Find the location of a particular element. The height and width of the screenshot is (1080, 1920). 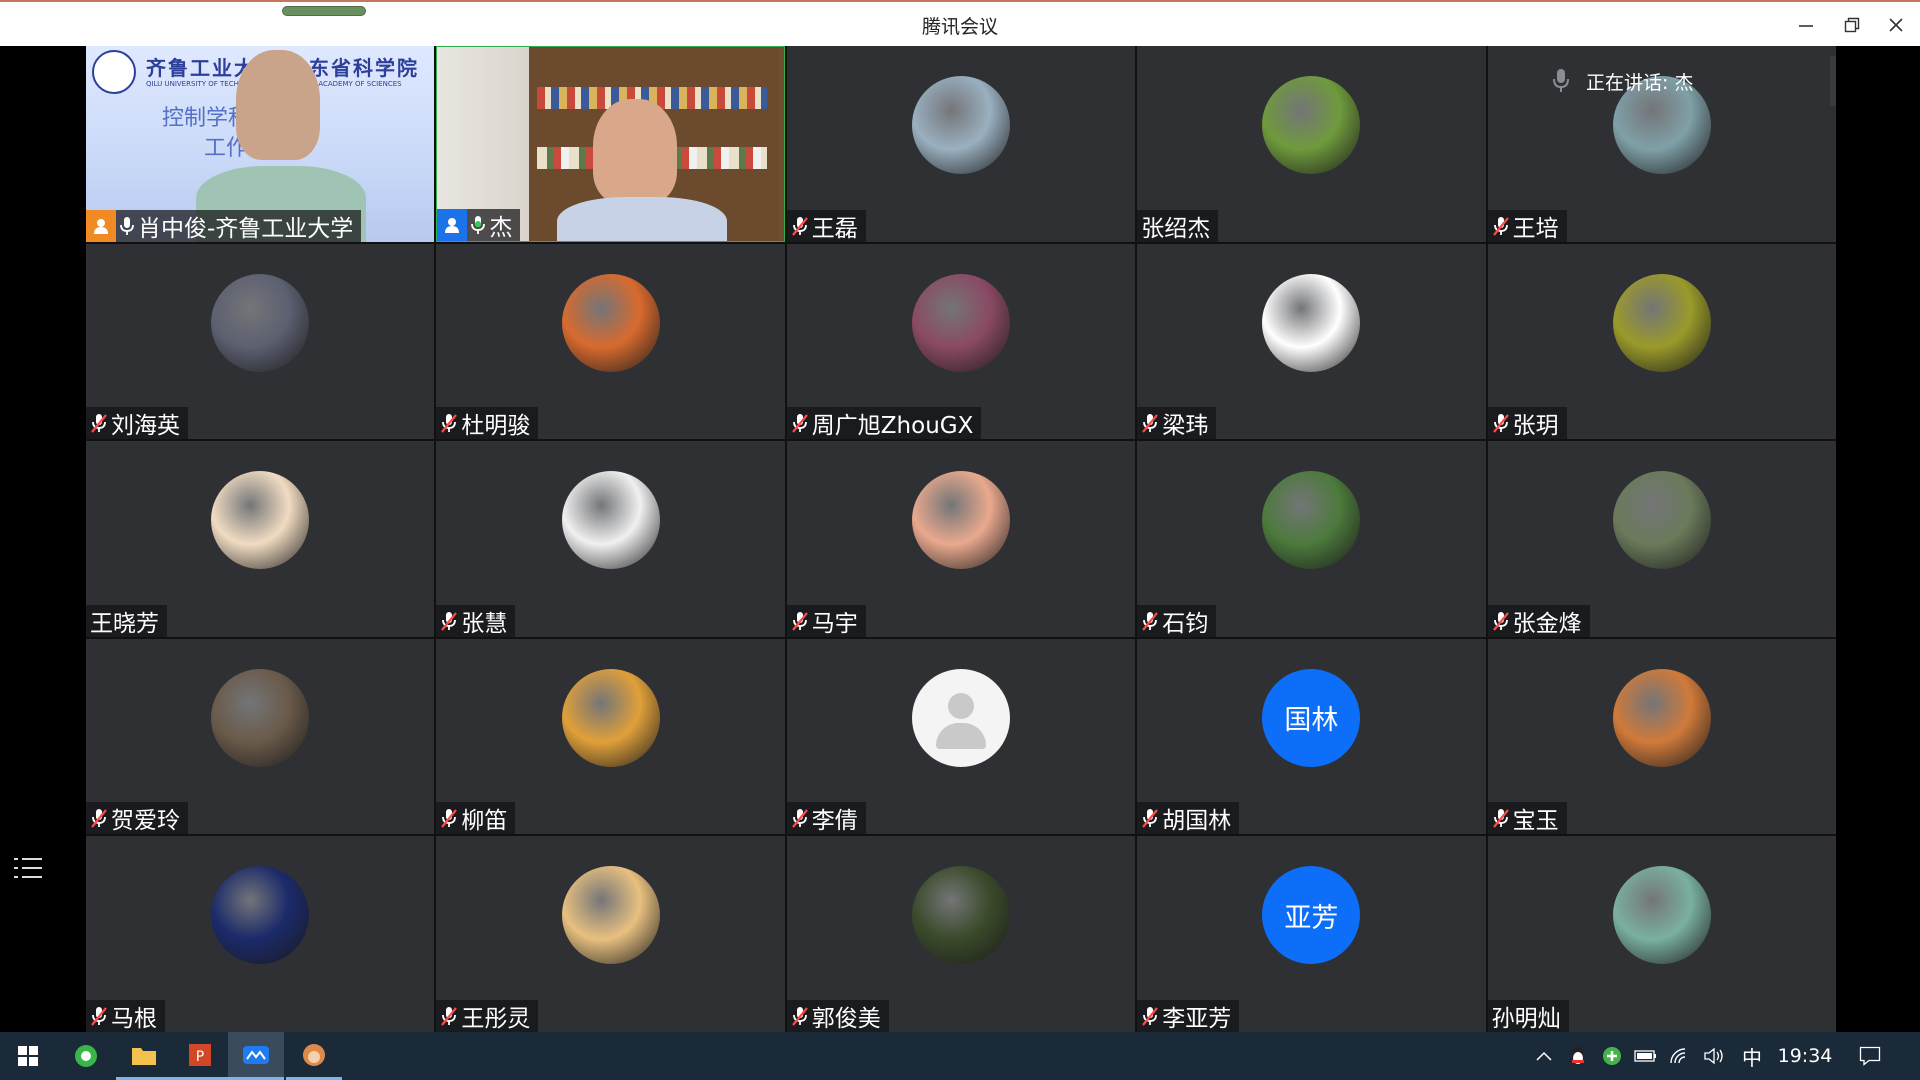

battery-icon is located at coordinates (1645, 1056).